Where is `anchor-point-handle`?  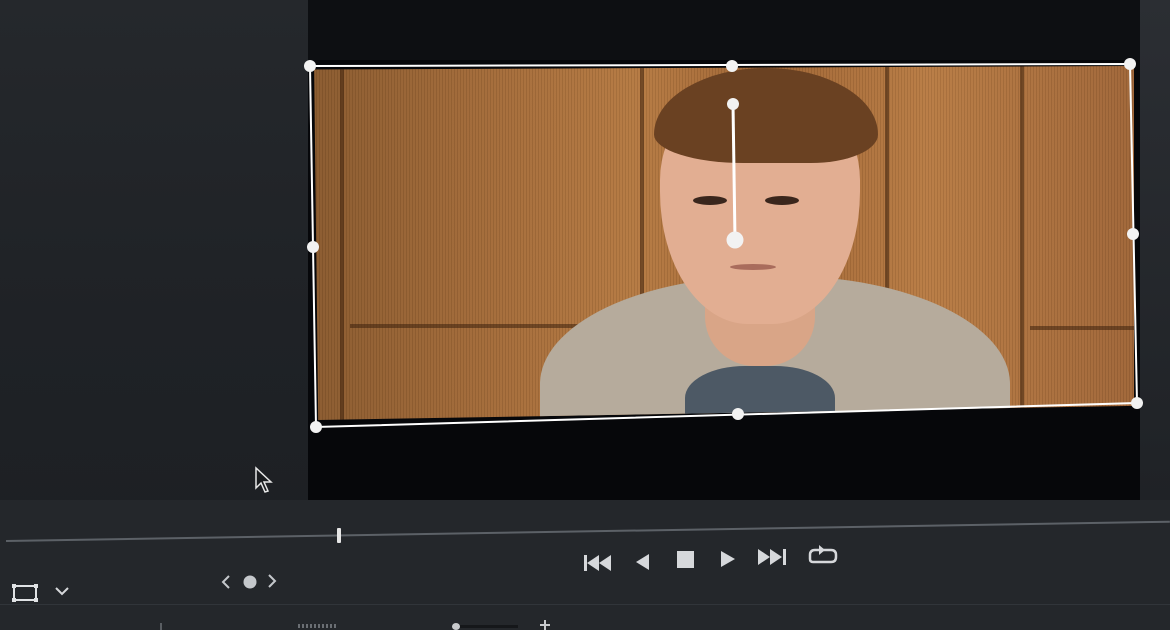
anchor-point-handle is located at coordinates (735, 240).